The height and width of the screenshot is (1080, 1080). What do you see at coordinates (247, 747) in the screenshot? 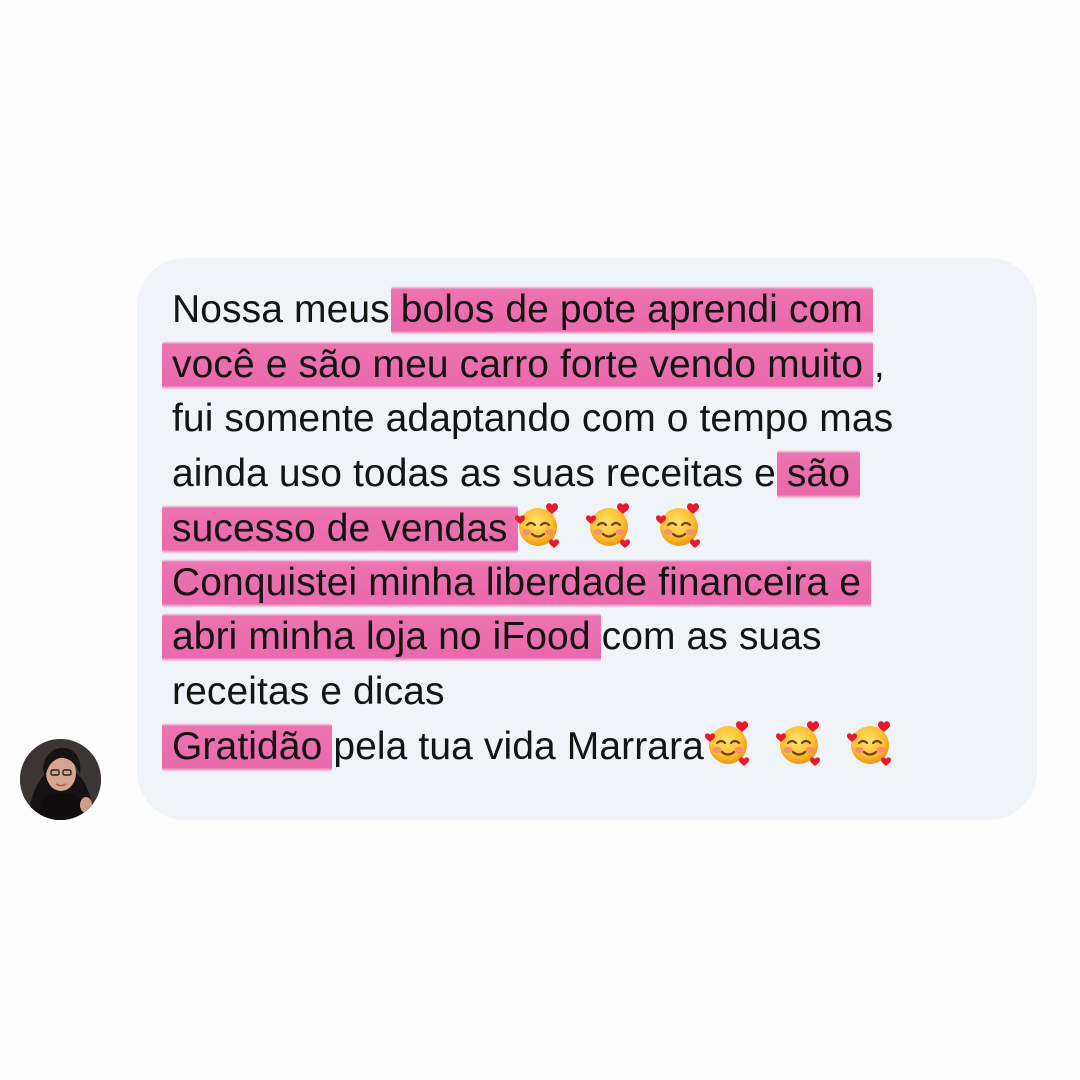
I see `highlighted-text: Gratidão` at bounding box center [247, 747].